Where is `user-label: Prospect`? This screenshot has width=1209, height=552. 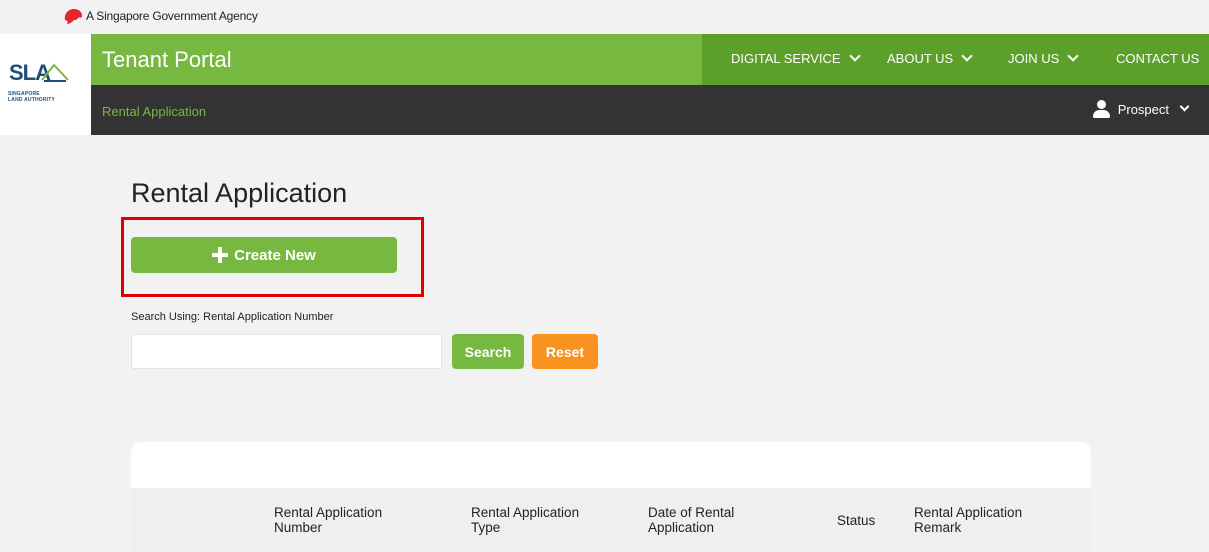
user-label: Prospect is located at coordinates (1143, 109).